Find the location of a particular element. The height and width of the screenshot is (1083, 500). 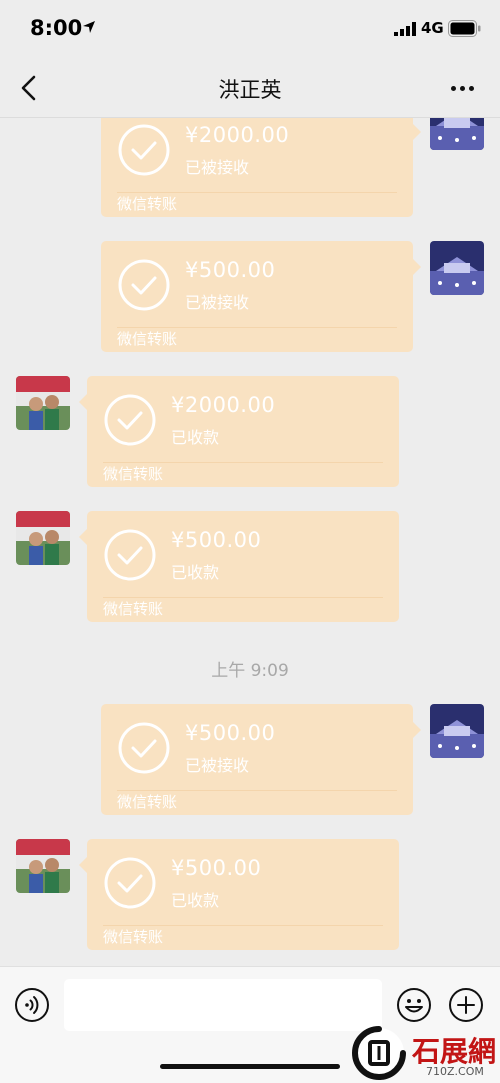

plus-icon is located at coordinates (466, 1005).